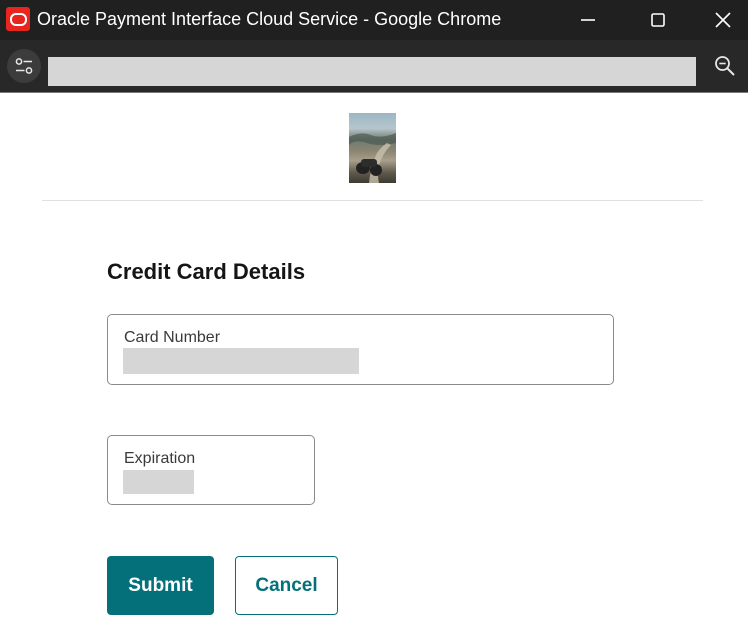 Image resolution: width=748 pixels, height=632 pixels. Describe the element at coordinates (360, 349) in the screenshot. I see `card-number-field: Card Number` at that location.